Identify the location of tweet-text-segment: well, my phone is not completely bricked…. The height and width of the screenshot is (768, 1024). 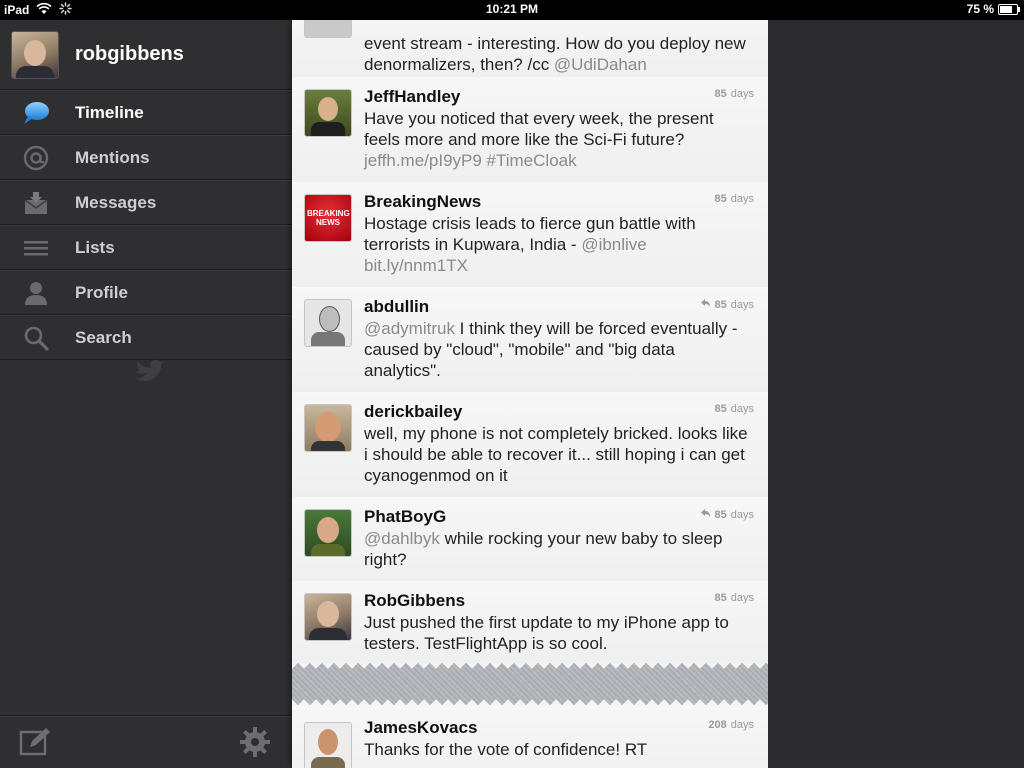
(556, 454).